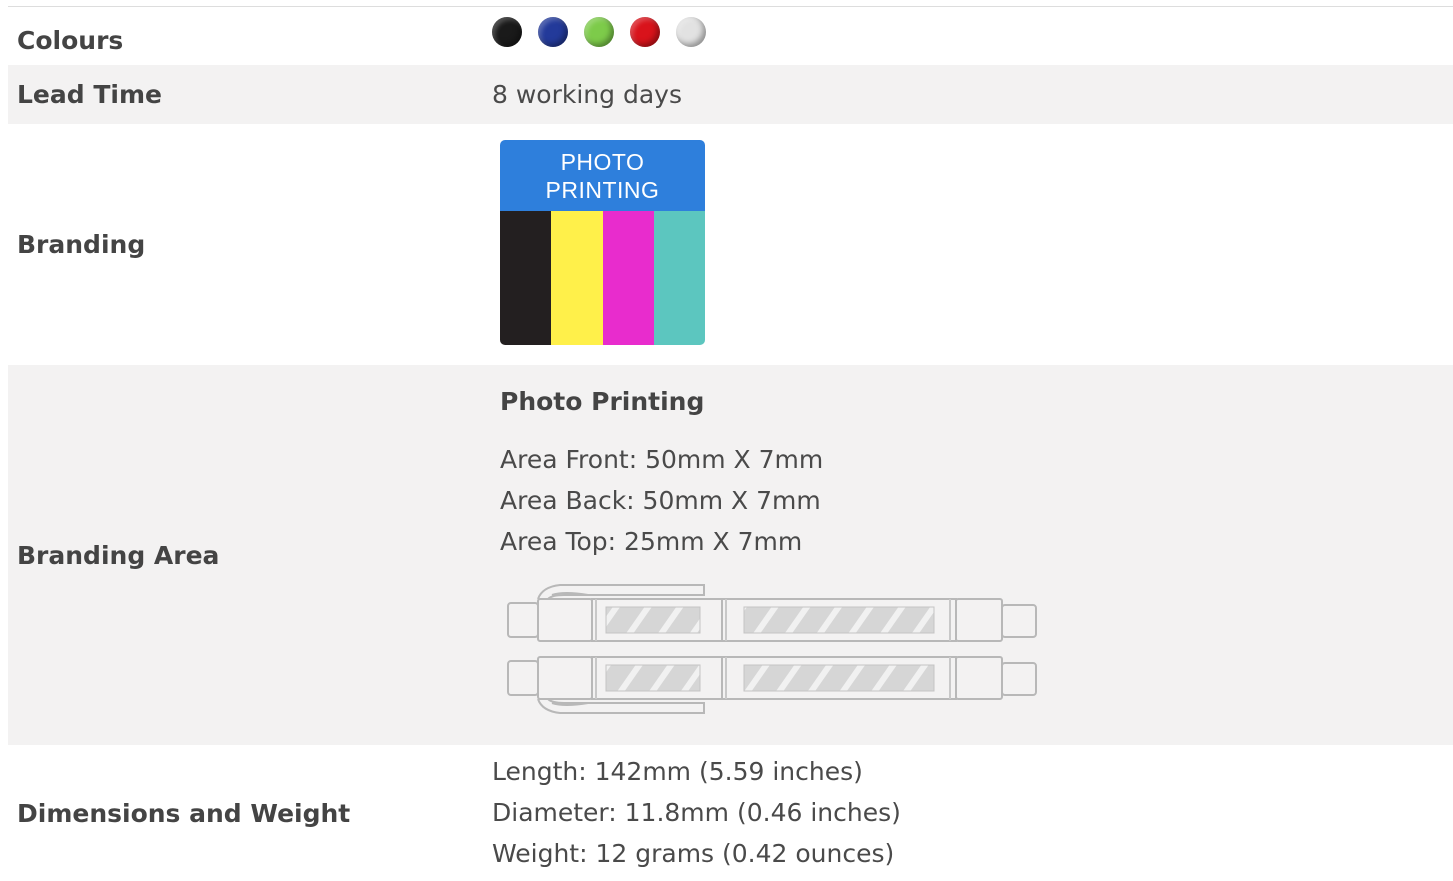 The image size is (1453, 881). What do you see at coordinates (677, 771) in the screenshot?
I see `length-text: Length: 142mm (5.59 inches)` at bounding box center [677, 771].